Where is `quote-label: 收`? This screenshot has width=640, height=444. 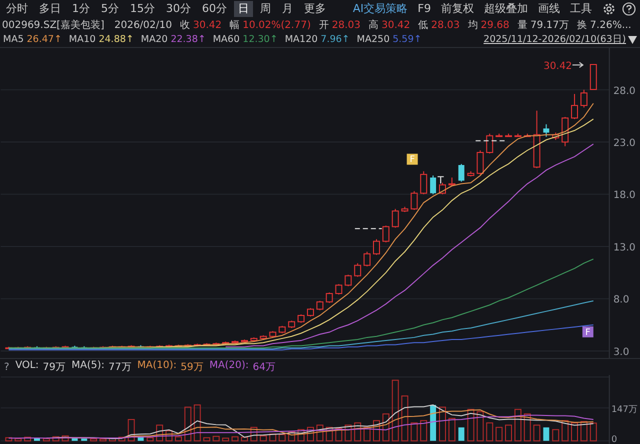
quote-label: 收 is located at coordinates (185, 25).